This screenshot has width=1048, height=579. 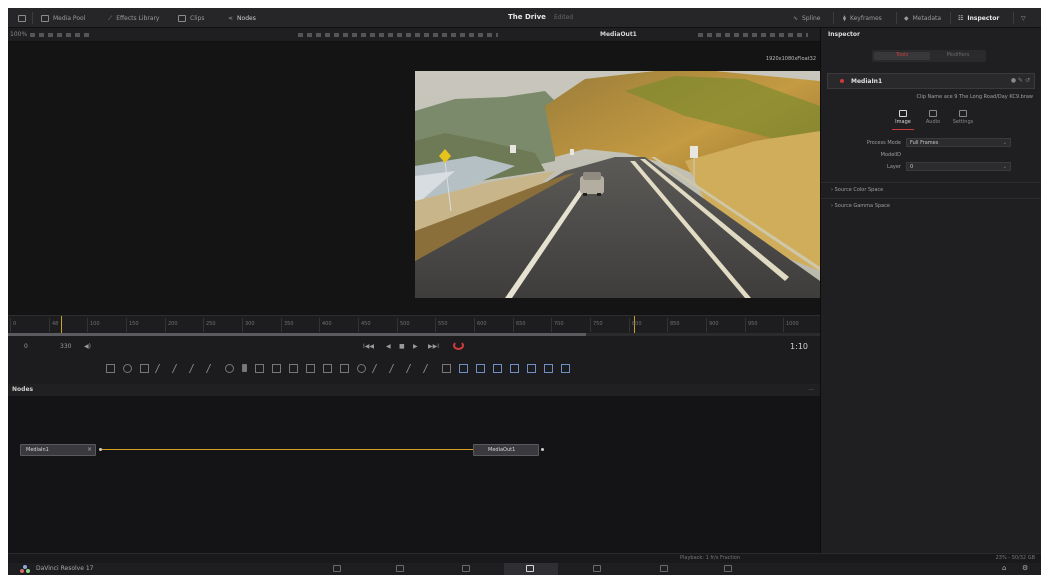 I want to click on keyframes-button: ⧫ Keyframes, so click(x=862, y=18).